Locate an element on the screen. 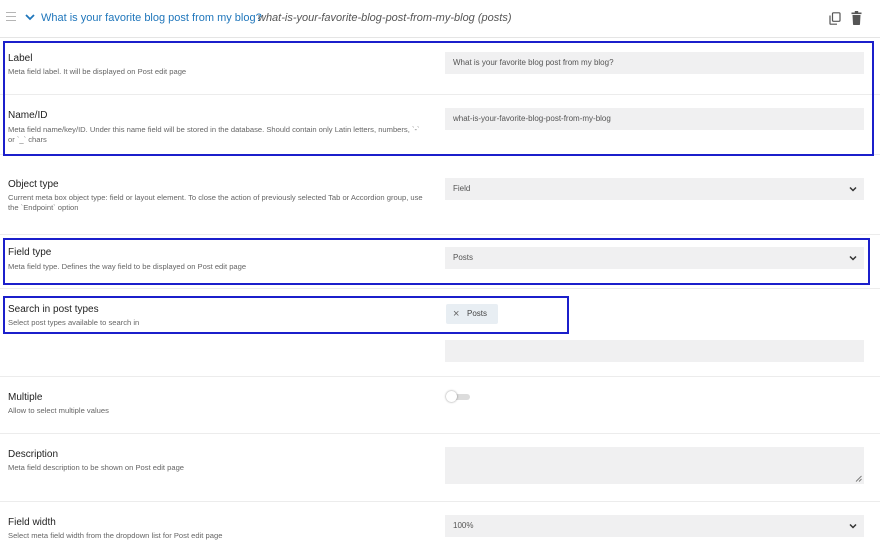 This screenshot has width=880, height=560. search-post-types-description: Select post types available to search in is located at coordinates (74, 322).